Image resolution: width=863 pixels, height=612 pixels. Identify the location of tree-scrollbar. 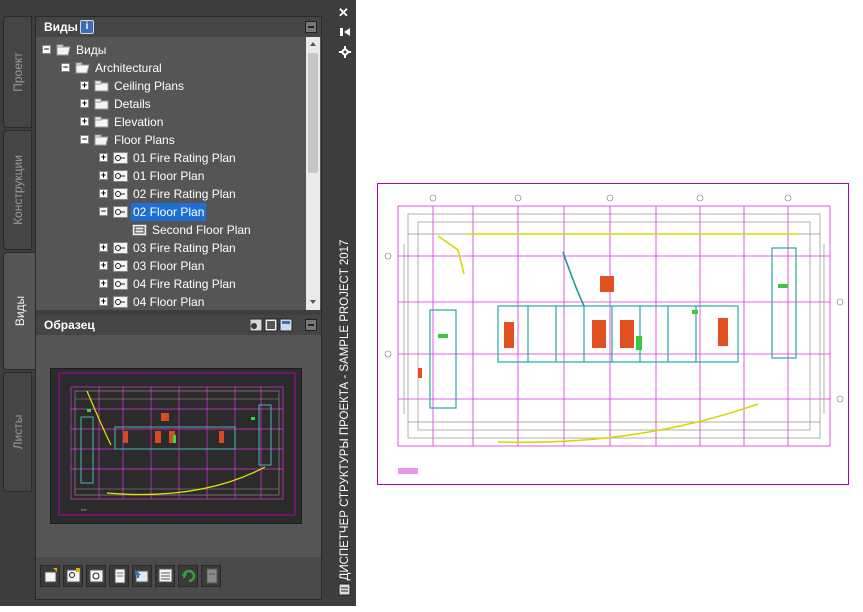
(313, 173).